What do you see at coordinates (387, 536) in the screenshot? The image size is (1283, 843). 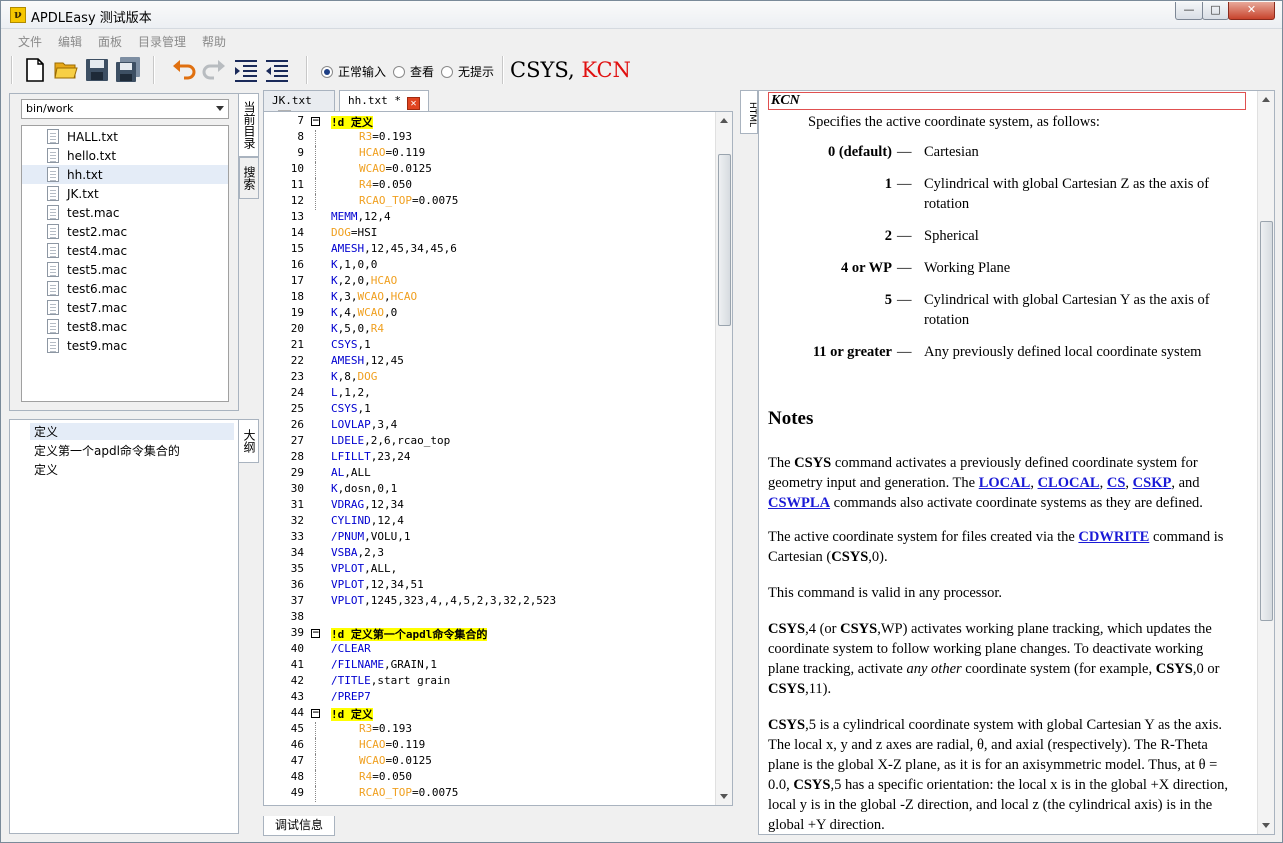 I see `code-text: ,VOLU,1` at bounding box center [387, 536].